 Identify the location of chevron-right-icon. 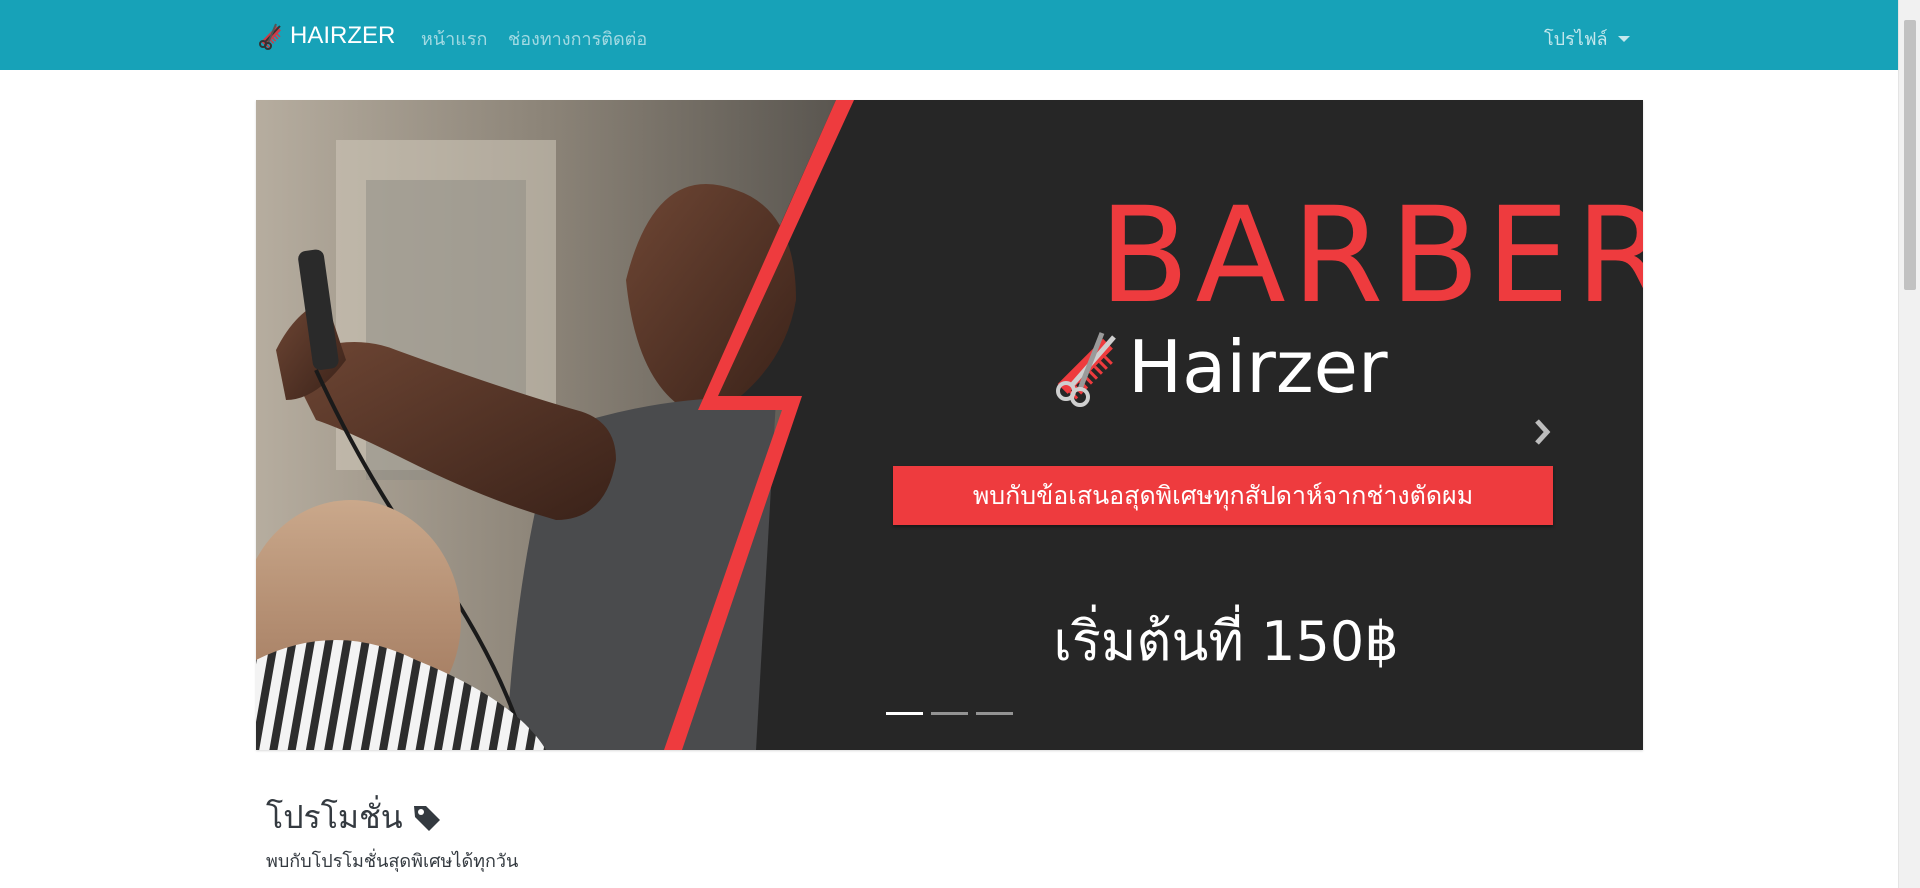
(1543, 432).